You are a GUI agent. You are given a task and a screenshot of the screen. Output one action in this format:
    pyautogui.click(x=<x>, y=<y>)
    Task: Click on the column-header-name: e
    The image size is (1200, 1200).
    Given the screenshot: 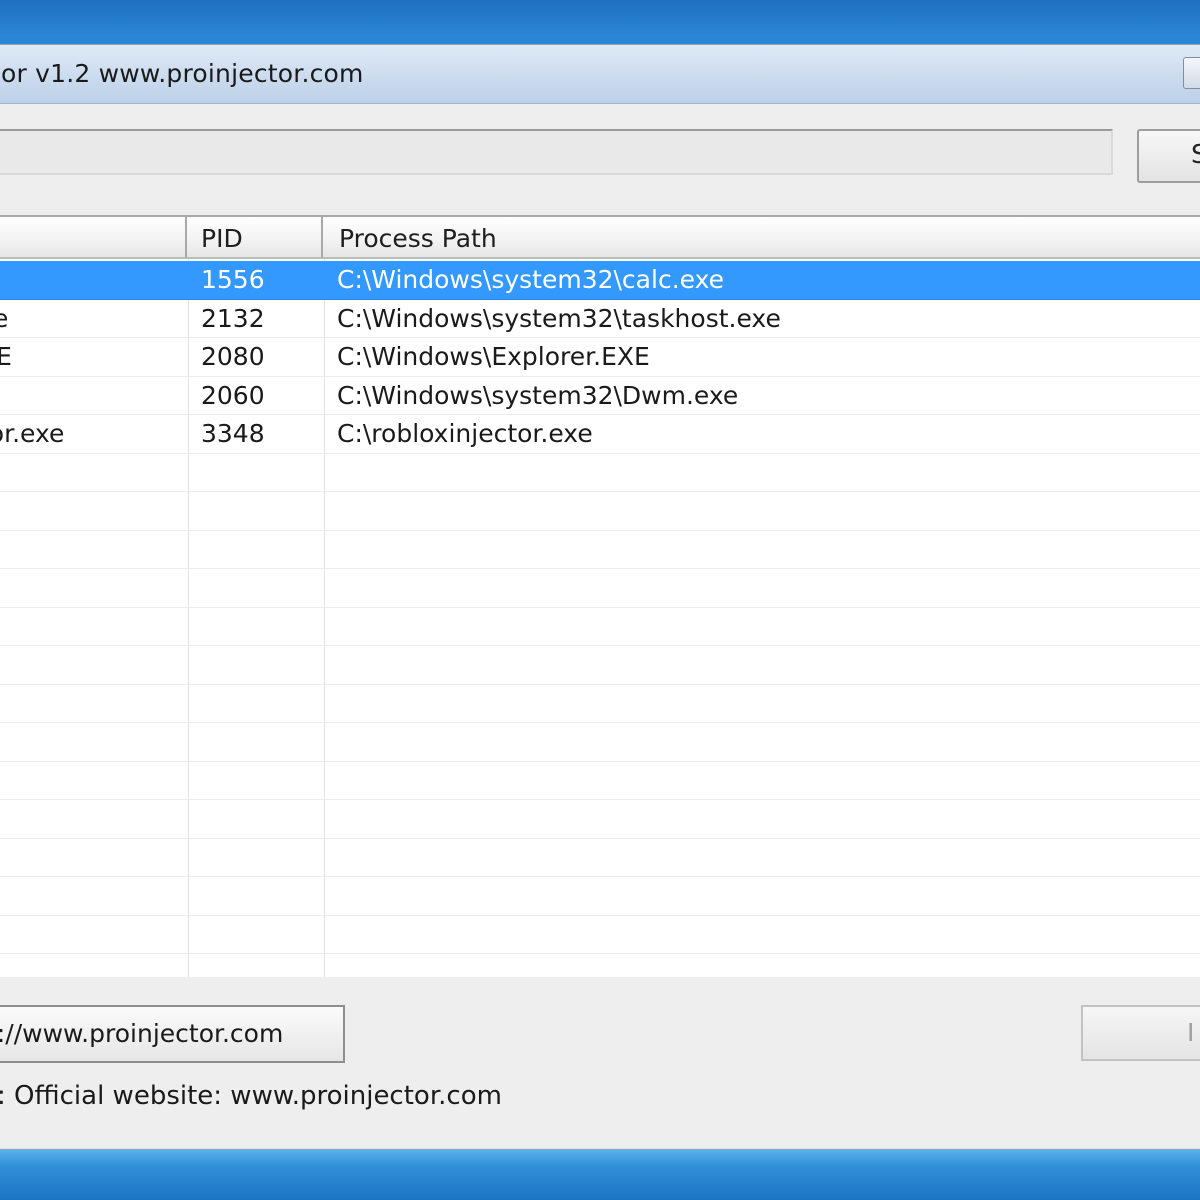 What is the action you would take?
    pyautogui.click(x=93, y=238)
    